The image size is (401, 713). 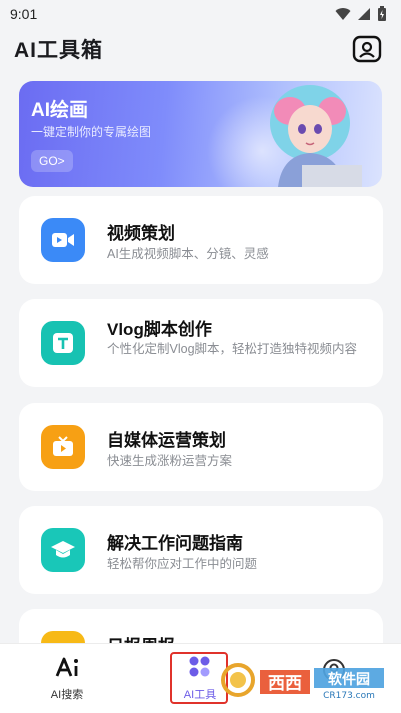 What do you see at coordinates (343, 14) in the screenshot?
I see `wifi-icon` at bounding box center [343, 14].